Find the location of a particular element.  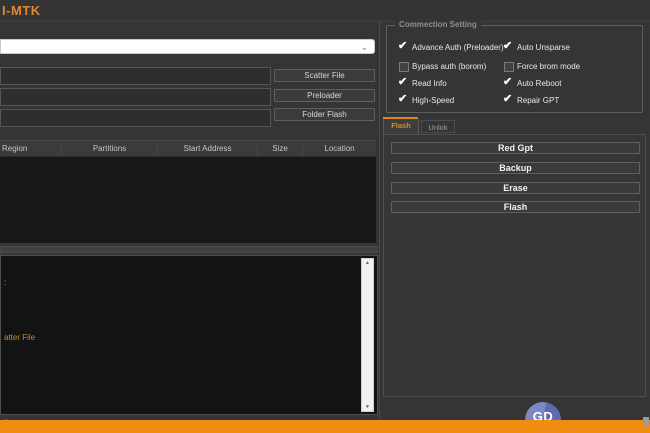

preloader-input is located at coordinates (135, 97).